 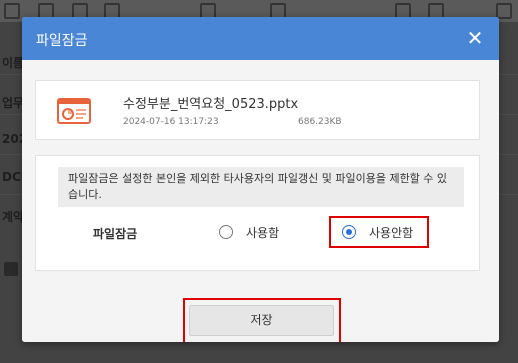 What do you see at coordinates (74, 111) in the screenshot?
I see `pptx-file-icon` at bounding box center [74, 111].